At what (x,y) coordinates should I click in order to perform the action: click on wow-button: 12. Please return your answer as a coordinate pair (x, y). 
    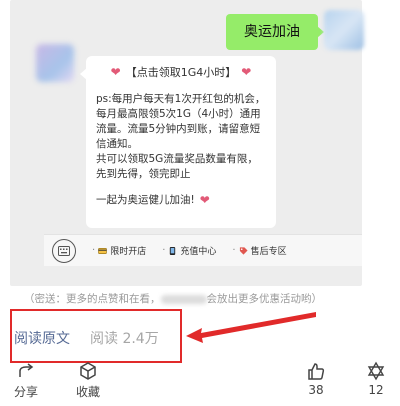
    Looking at the image, I should click on (376, 379).